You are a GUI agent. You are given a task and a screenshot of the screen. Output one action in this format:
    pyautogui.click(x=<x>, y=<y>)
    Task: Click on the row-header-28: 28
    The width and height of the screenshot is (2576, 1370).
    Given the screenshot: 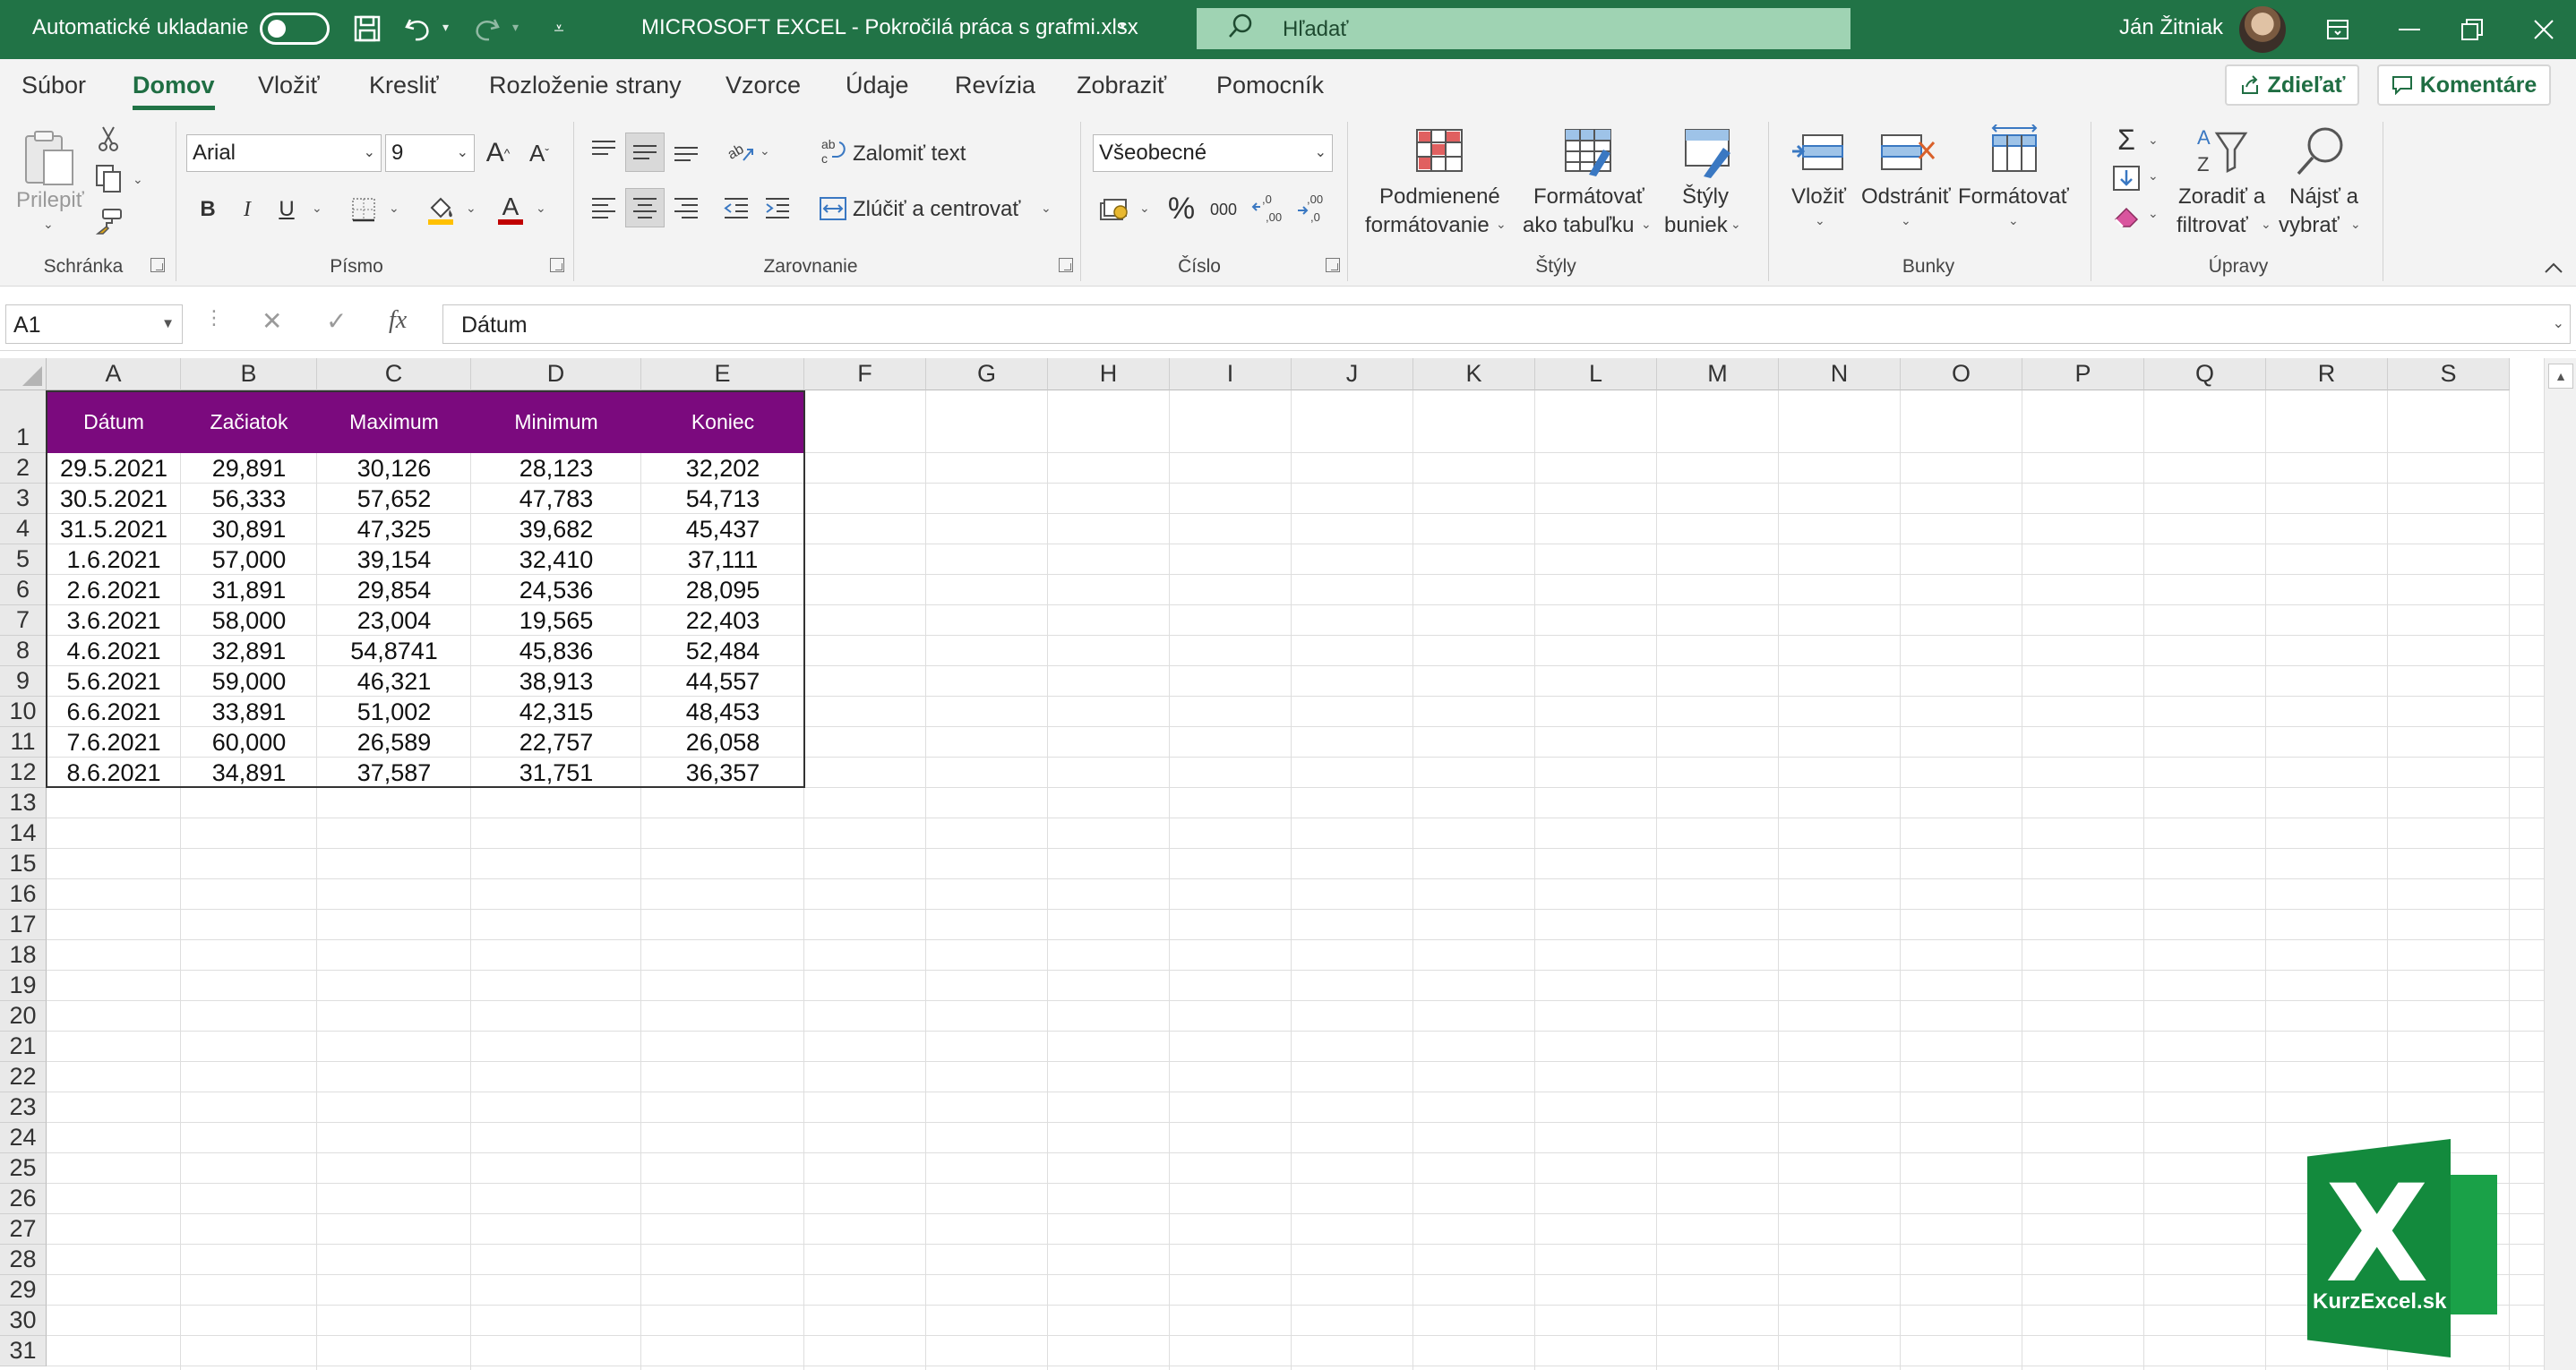 What is the action you would take?
    pyautogui.click(x=23, y=1260)
    